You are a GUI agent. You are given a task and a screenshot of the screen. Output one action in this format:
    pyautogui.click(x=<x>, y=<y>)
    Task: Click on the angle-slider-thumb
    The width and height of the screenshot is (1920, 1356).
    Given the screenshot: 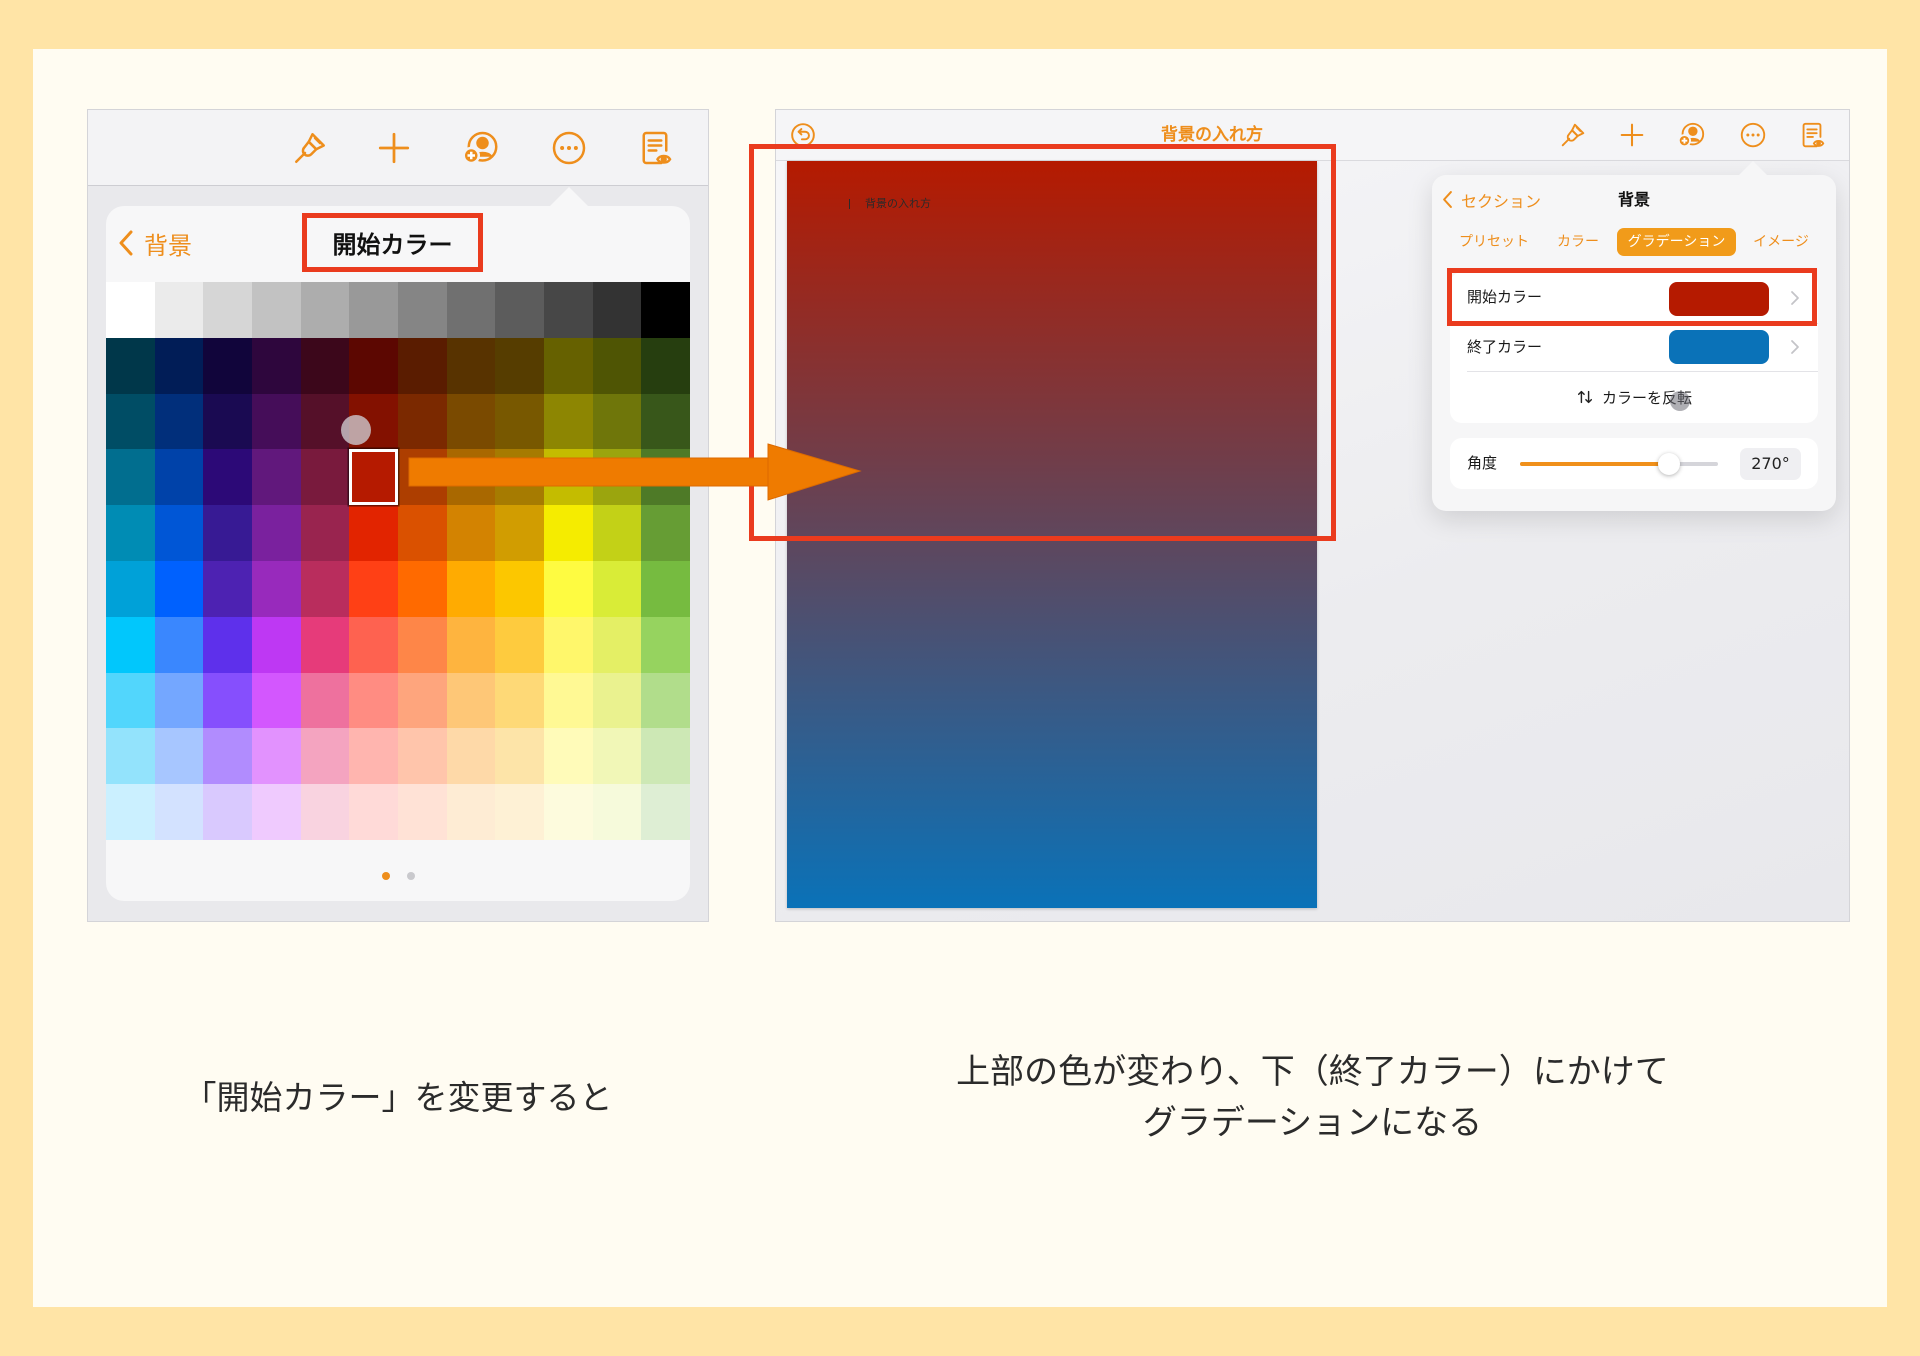 What is the action you would take?
    pyautogui.click(x=1668, y=464)
    